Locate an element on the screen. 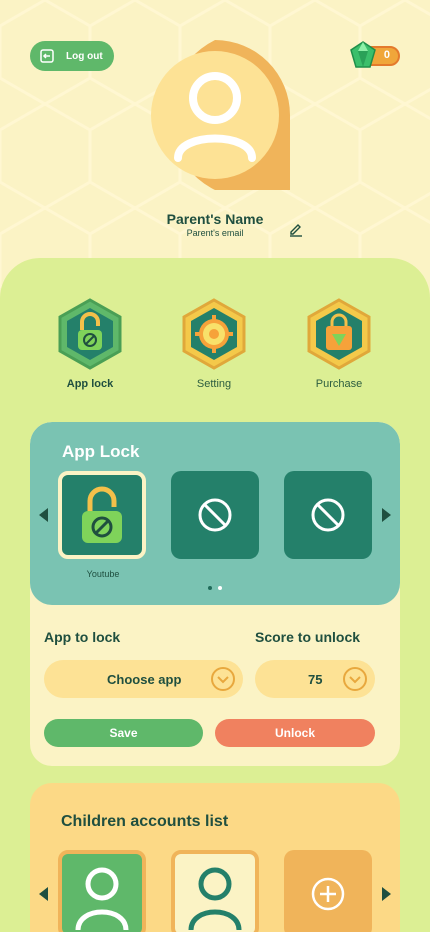 This screenshot has height=932, width=430. carousel-right-arrow-icon is located at coordinates (386, 515).